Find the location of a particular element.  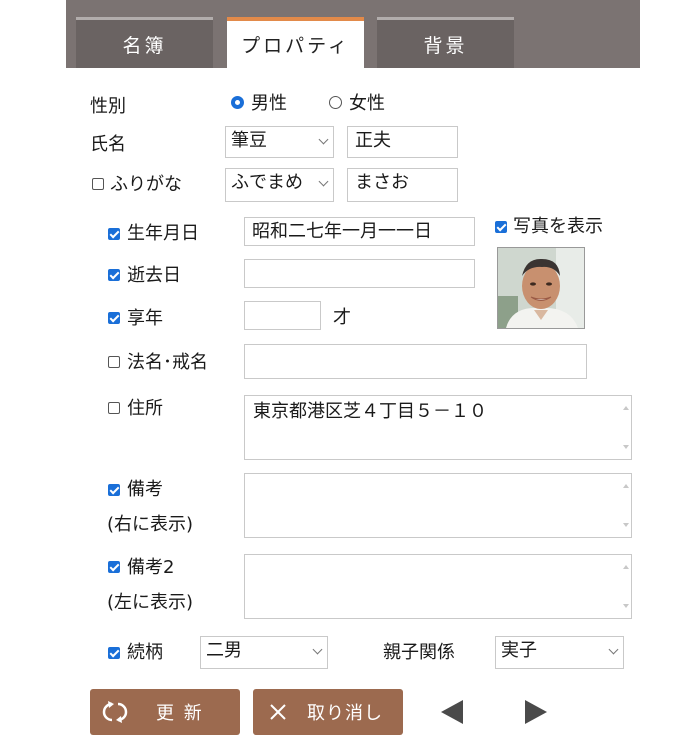

age-input is located at coordinates (282, 315).